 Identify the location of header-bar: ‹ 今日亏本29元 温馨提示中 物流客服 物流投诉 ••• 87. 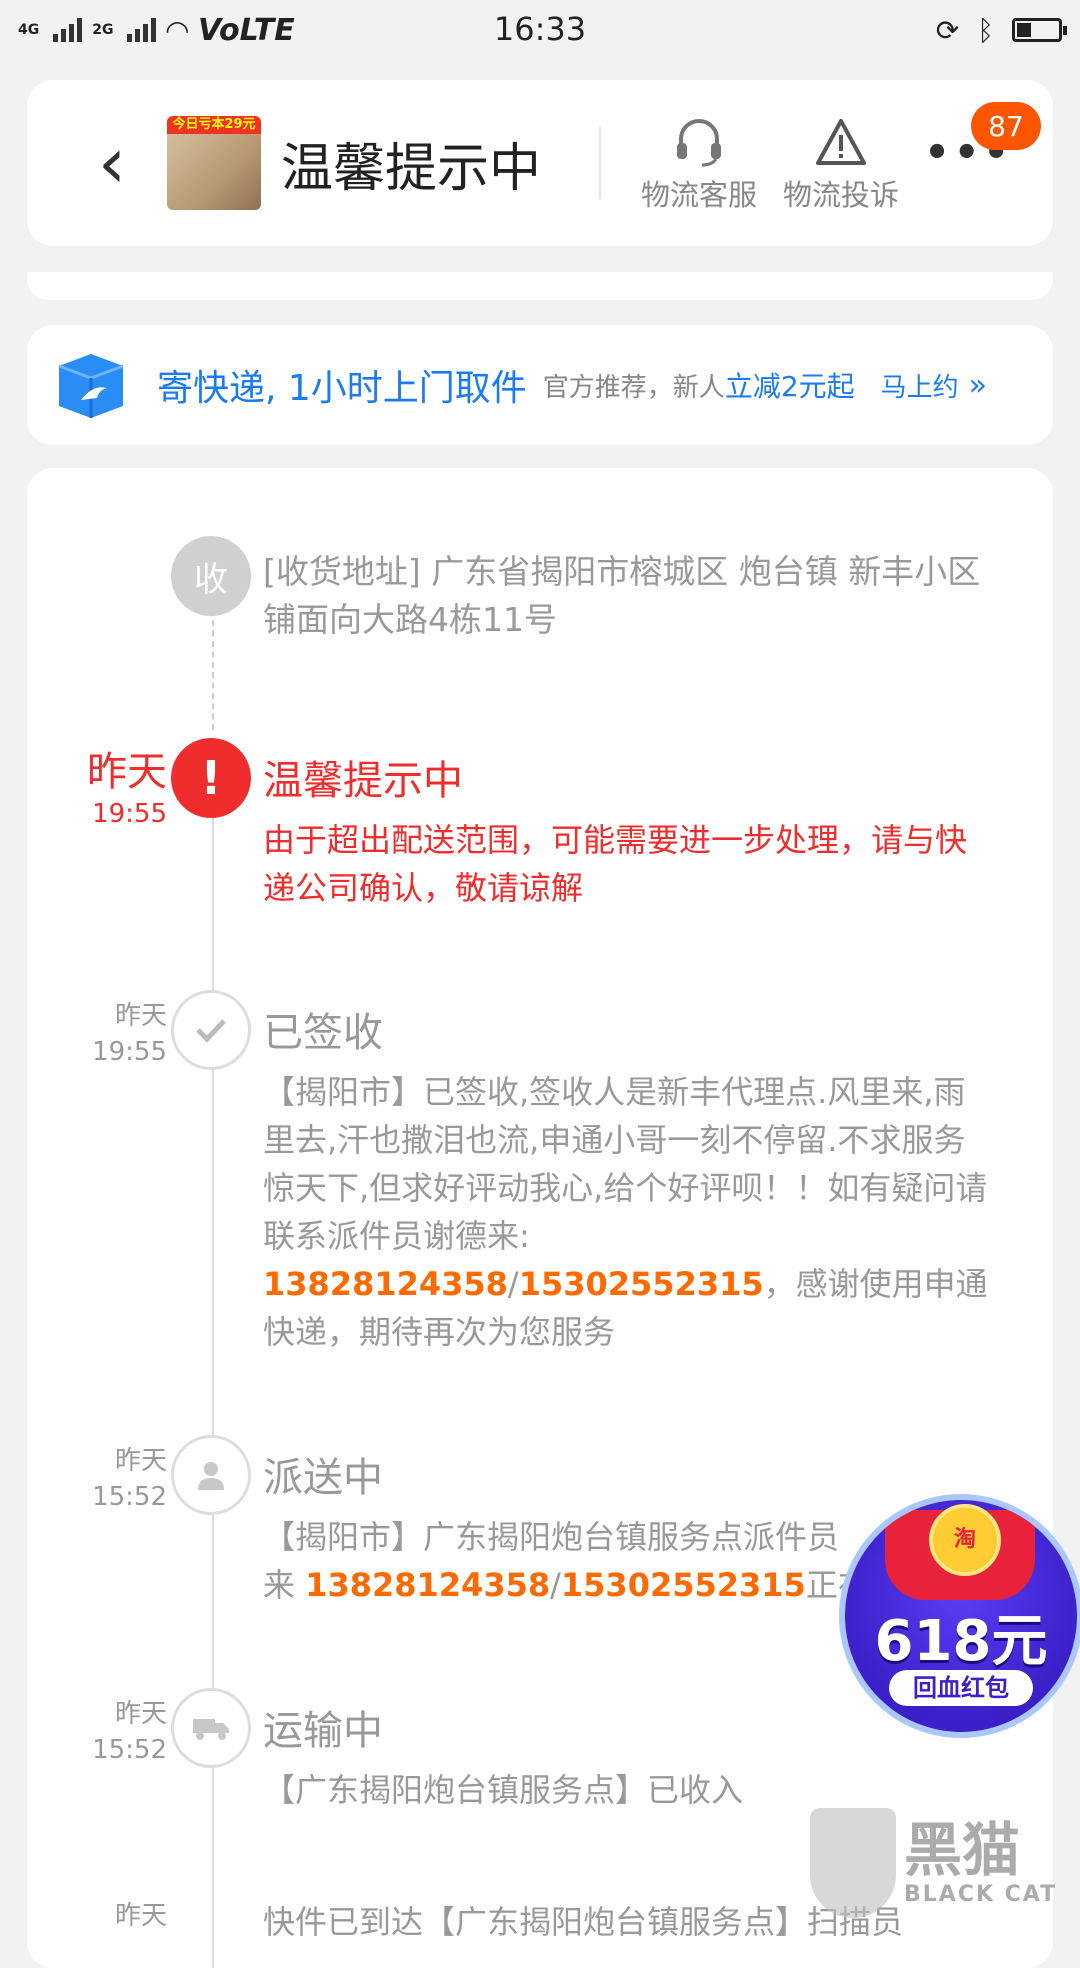
(540, 163).